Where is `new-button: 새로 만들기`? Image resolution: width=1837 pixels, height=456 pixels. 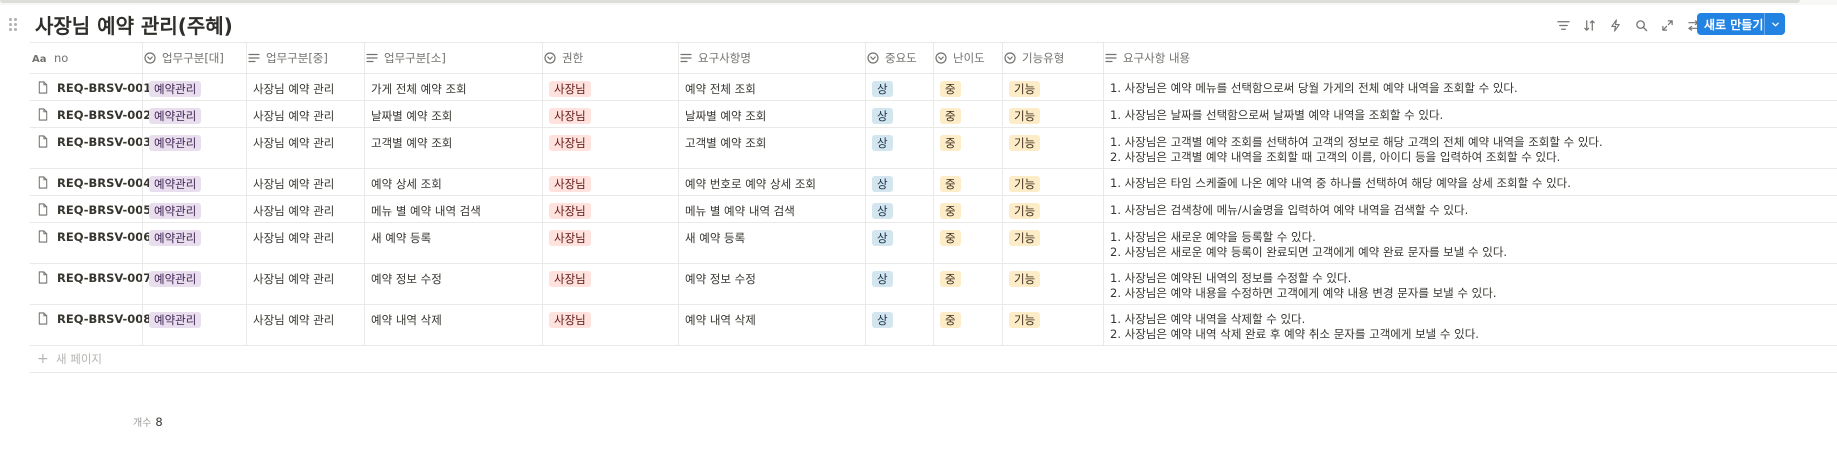 new-button: 새로 만들기 is located at coordinates (1741, 24).